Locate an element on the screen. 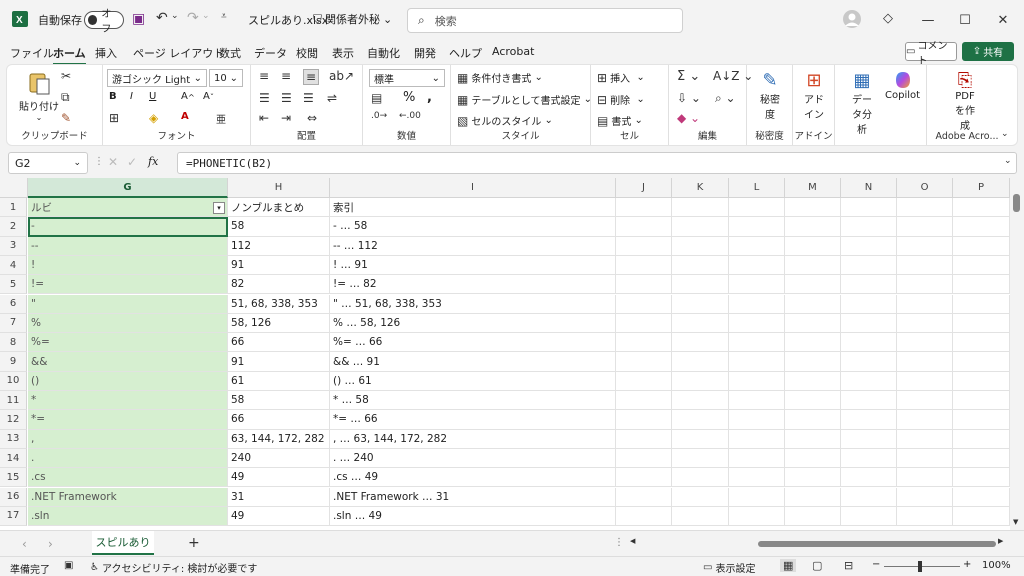  cell-m17 is located at coordinates (813, 516).